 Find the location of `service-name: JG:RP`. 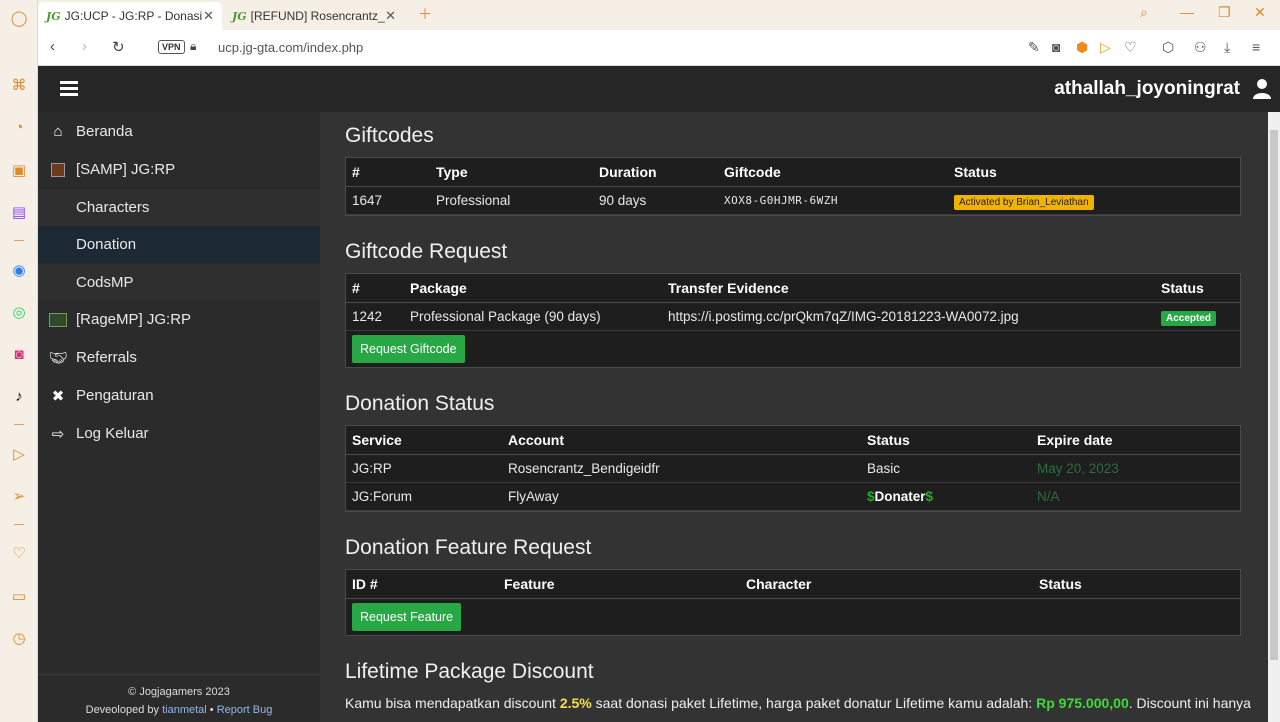

service-name: JG:RP is located at coordinates (424, 468).